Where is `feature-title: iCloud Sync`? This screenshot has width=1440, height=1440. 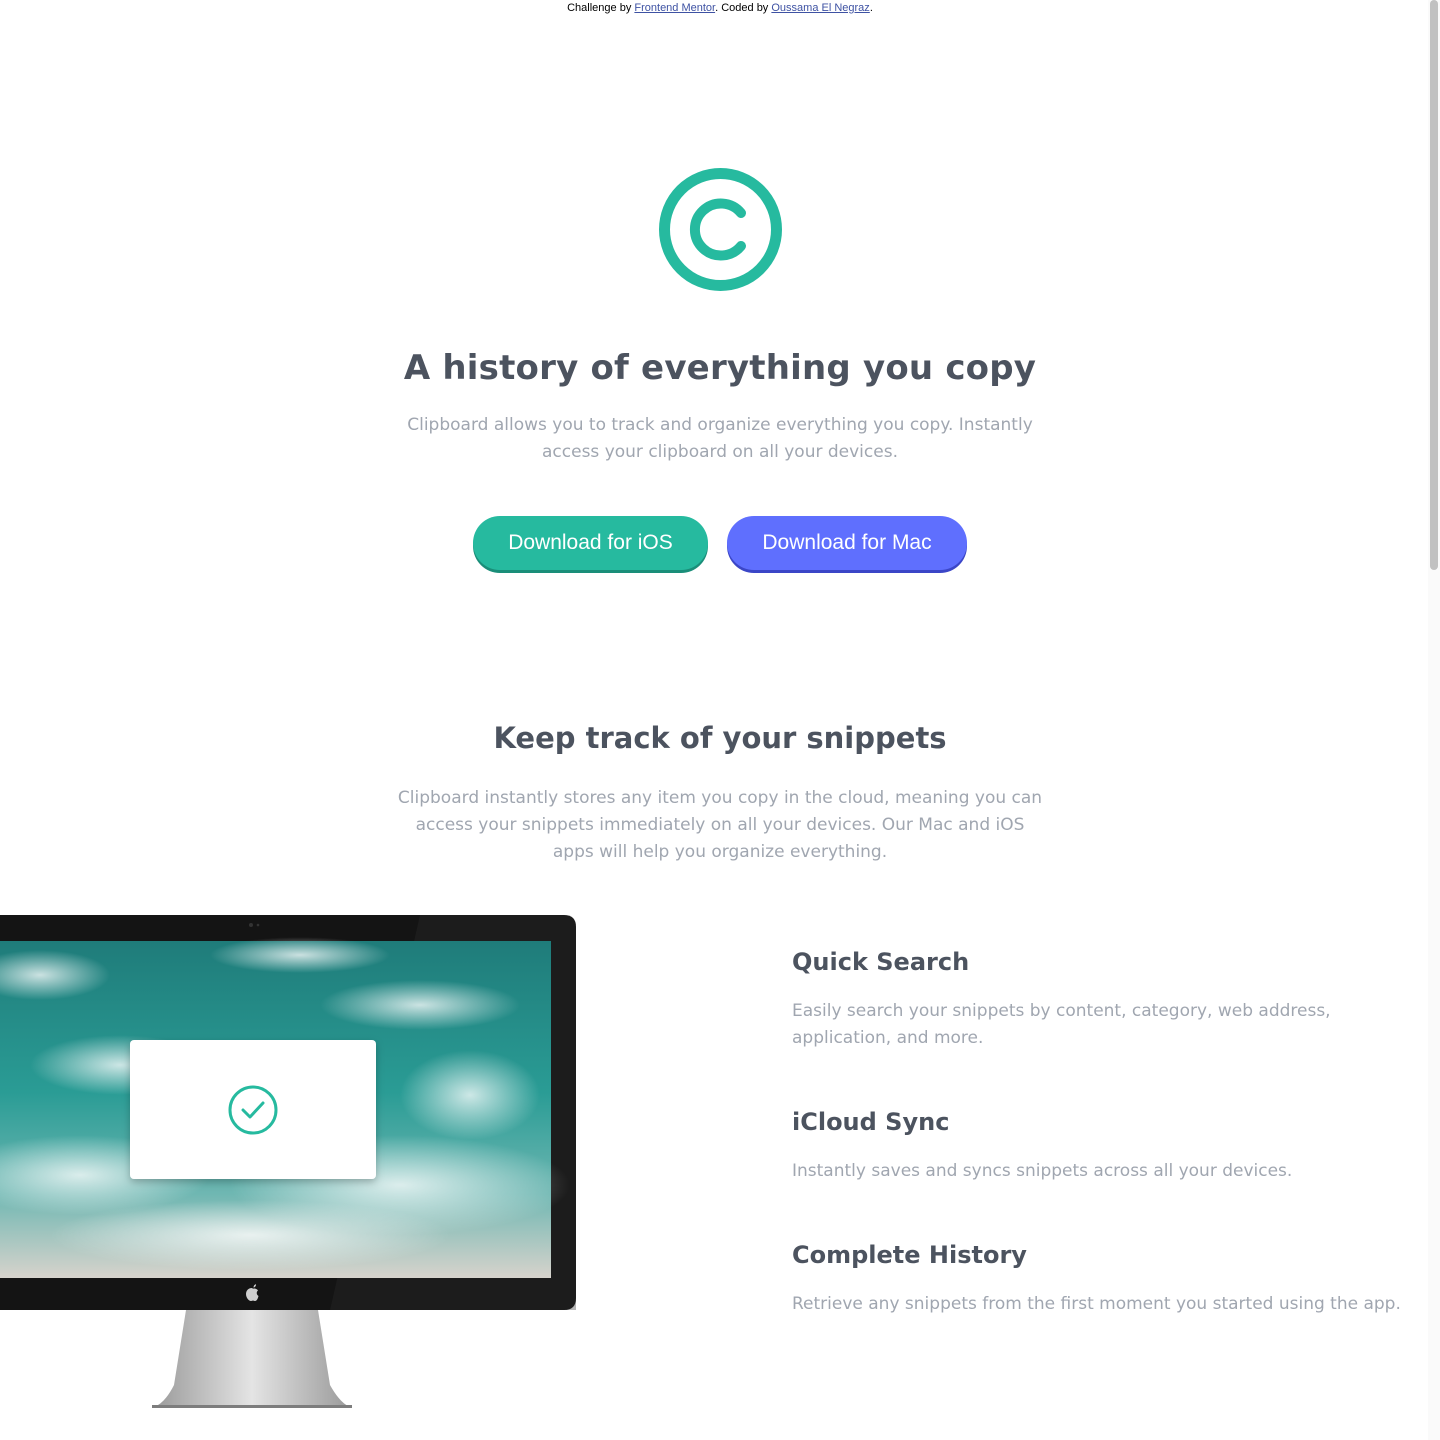
feature-title: iCloud Sync is located at coordinates (871, 1122).